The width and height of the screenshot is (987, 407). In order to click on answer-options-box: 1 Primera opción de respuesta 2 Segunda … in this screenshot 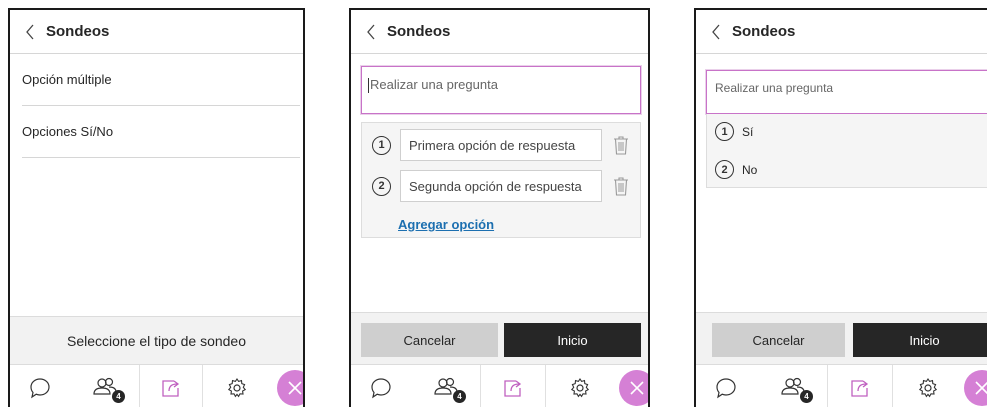, I will do `click(501, 180)`.